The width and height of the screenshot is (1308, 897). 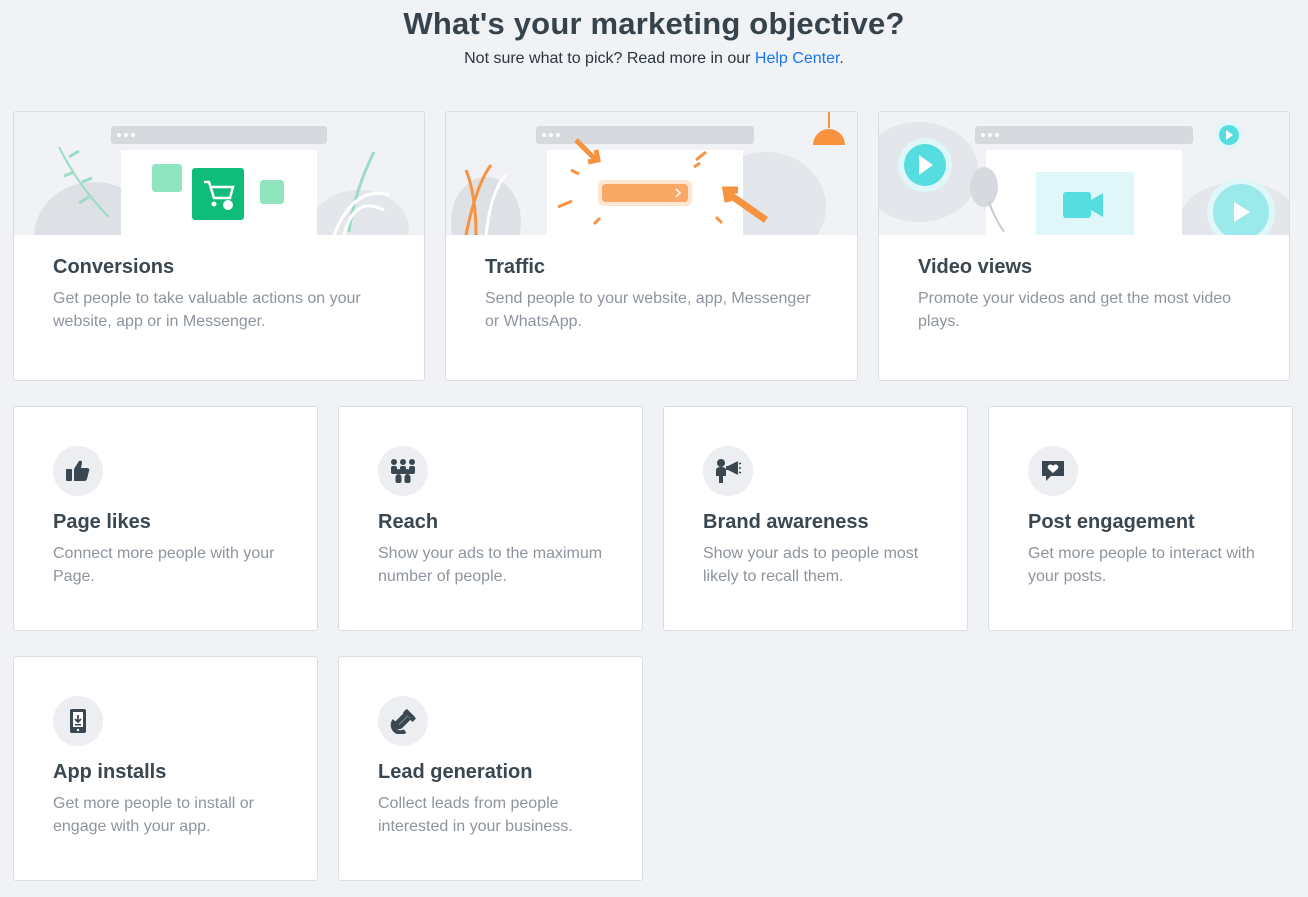 I want to click on help-center-link: Help Center, so click(x=797, y=58).